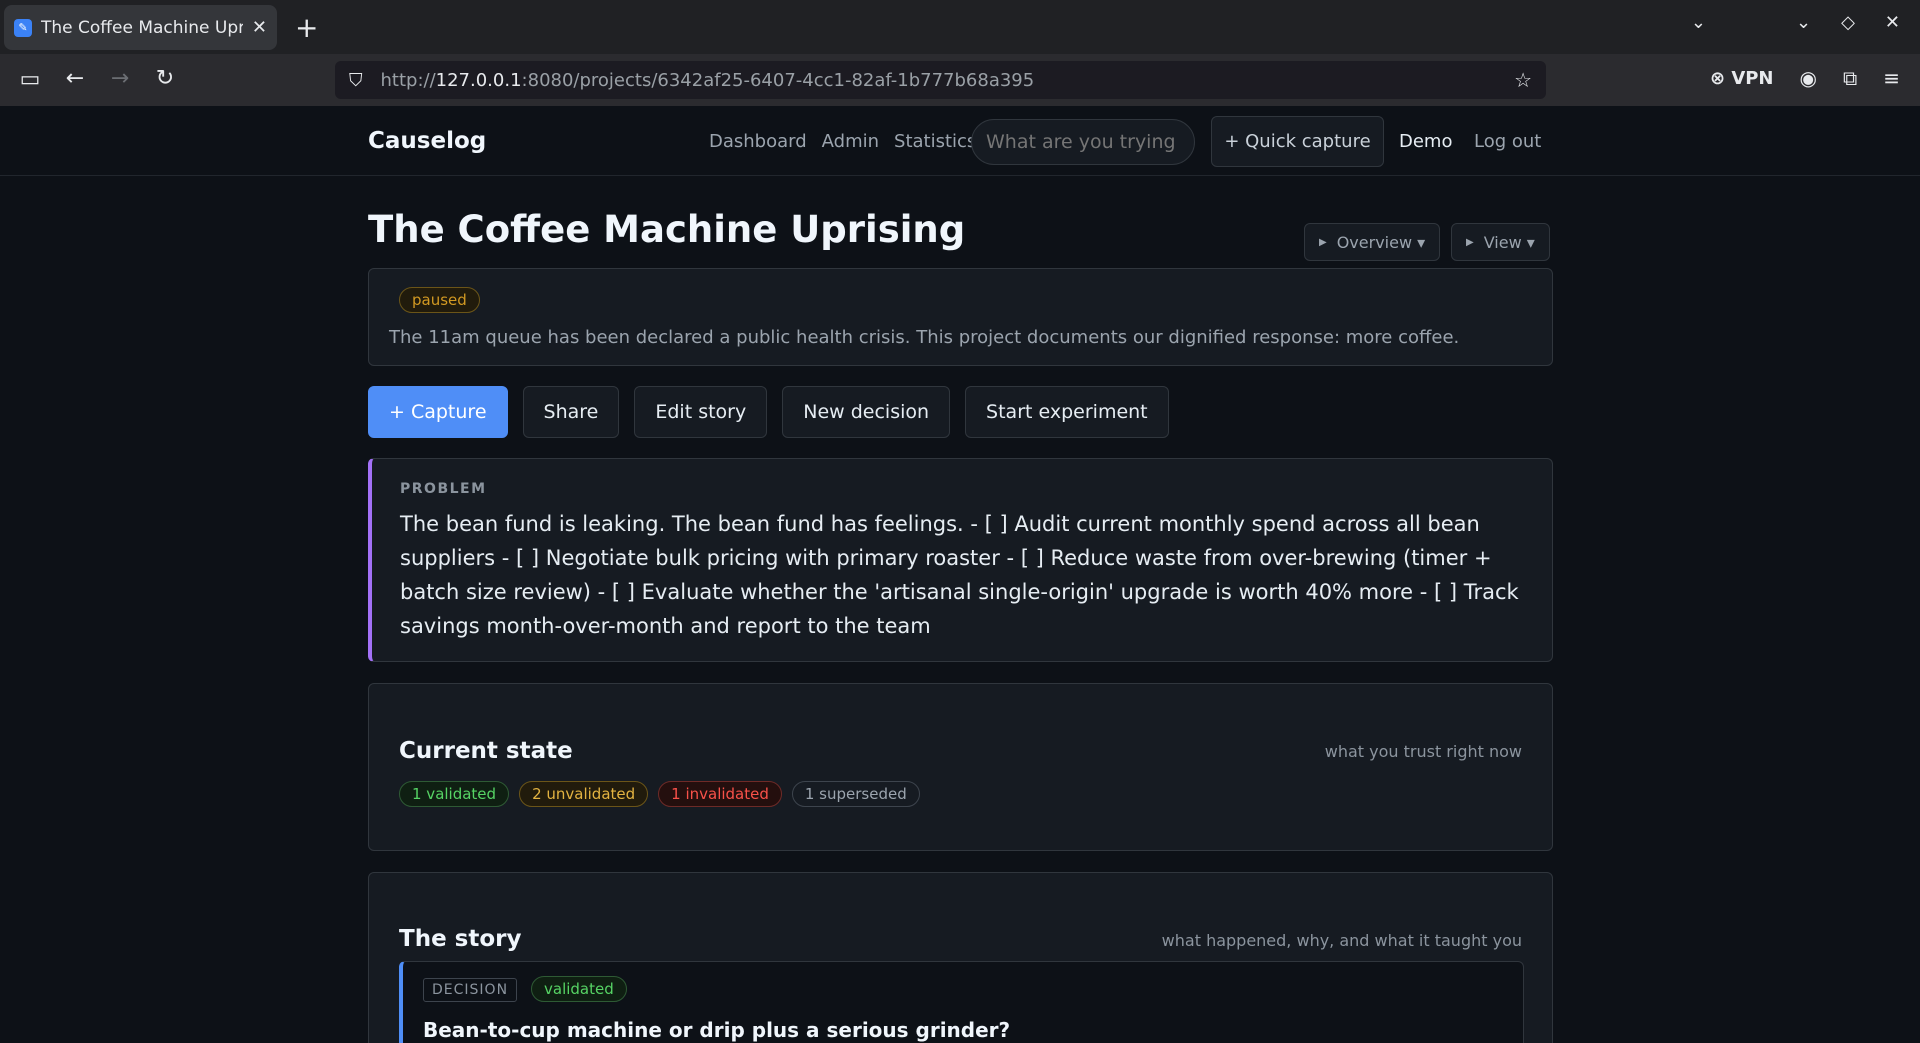 The image size is (1920, 1043). What do you see at coordinates (438, 412) in the screenshot?
I see `capture-button: + Capture` at bounding box center [438, 412].